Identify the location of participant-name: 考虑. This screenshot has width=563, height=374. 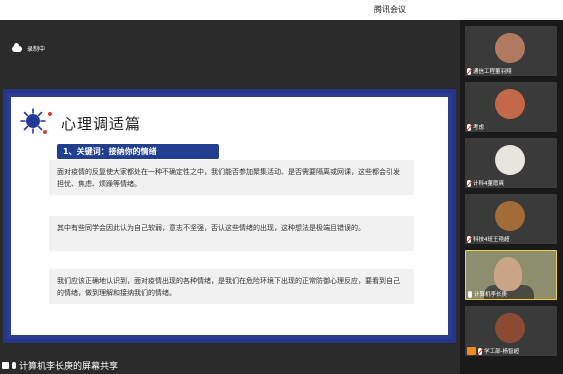
(479, 128).